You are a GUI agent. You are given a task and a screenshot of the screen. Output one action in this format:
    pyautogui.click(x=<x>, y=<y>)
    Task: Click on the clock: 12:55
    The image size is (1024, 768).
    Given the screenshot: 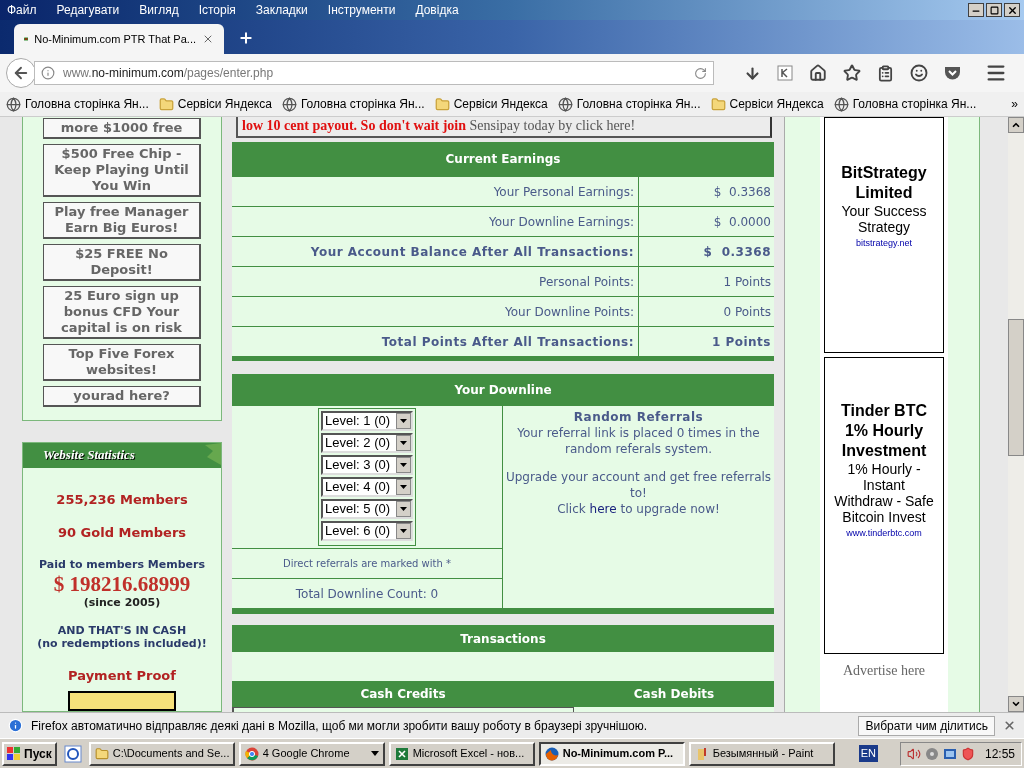 What is the action you would take?
    pyautogui.click(x=999, y=754)
    